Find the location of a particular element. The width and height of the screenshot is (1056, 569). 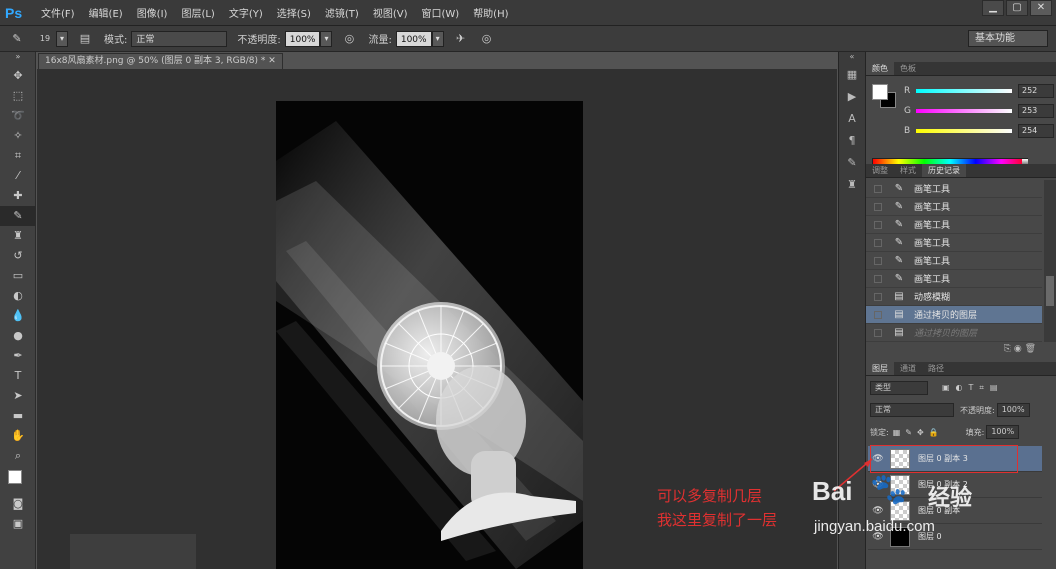

menu-window: 窗口(W) is located at coordinates (440, 12).